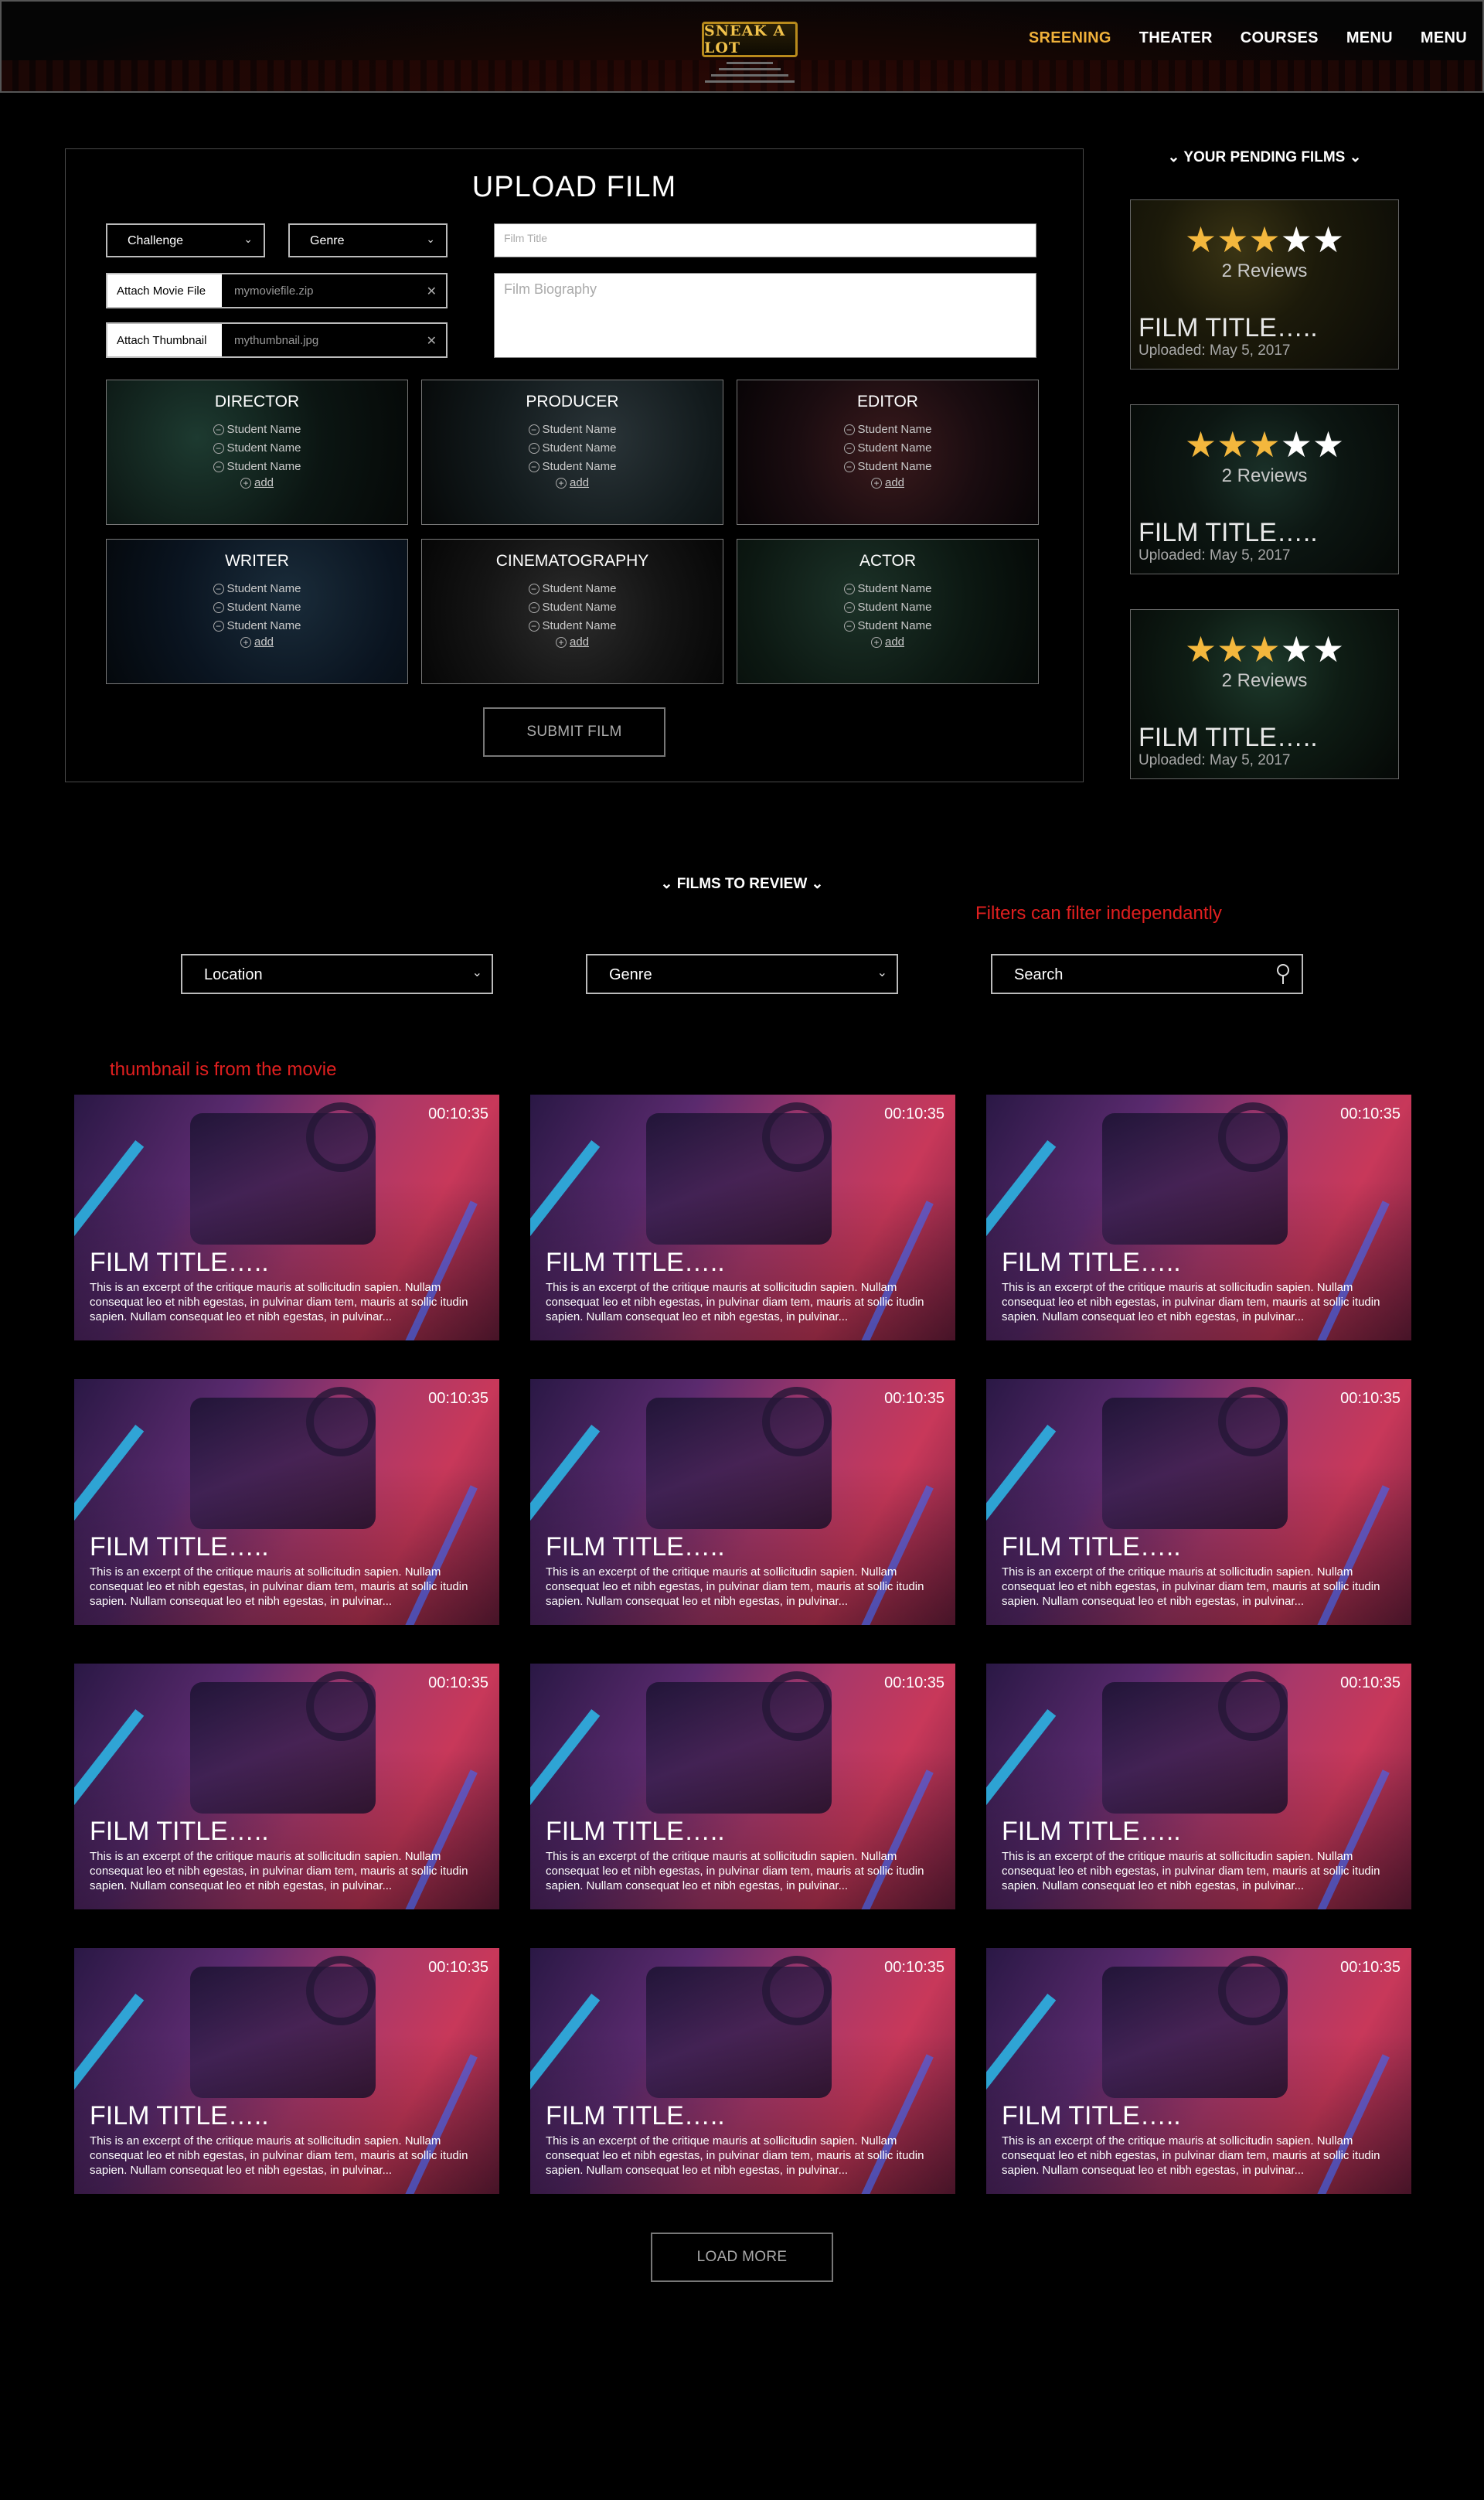 Image resolution: width=1484 pixels, height=2500 pixels. I want to click on load-more-button: LOAD MORE, so click(742, 2257).